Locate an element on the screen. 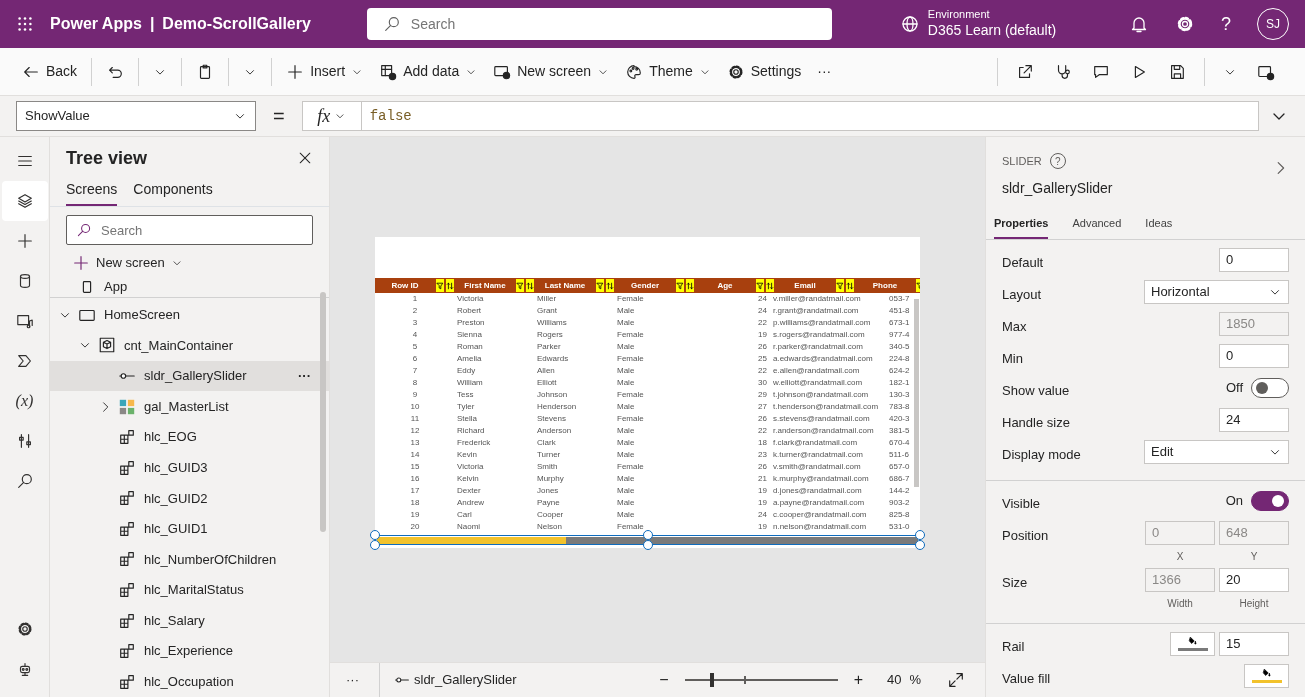  notifications-icon is located at coordinates (1139, 24).